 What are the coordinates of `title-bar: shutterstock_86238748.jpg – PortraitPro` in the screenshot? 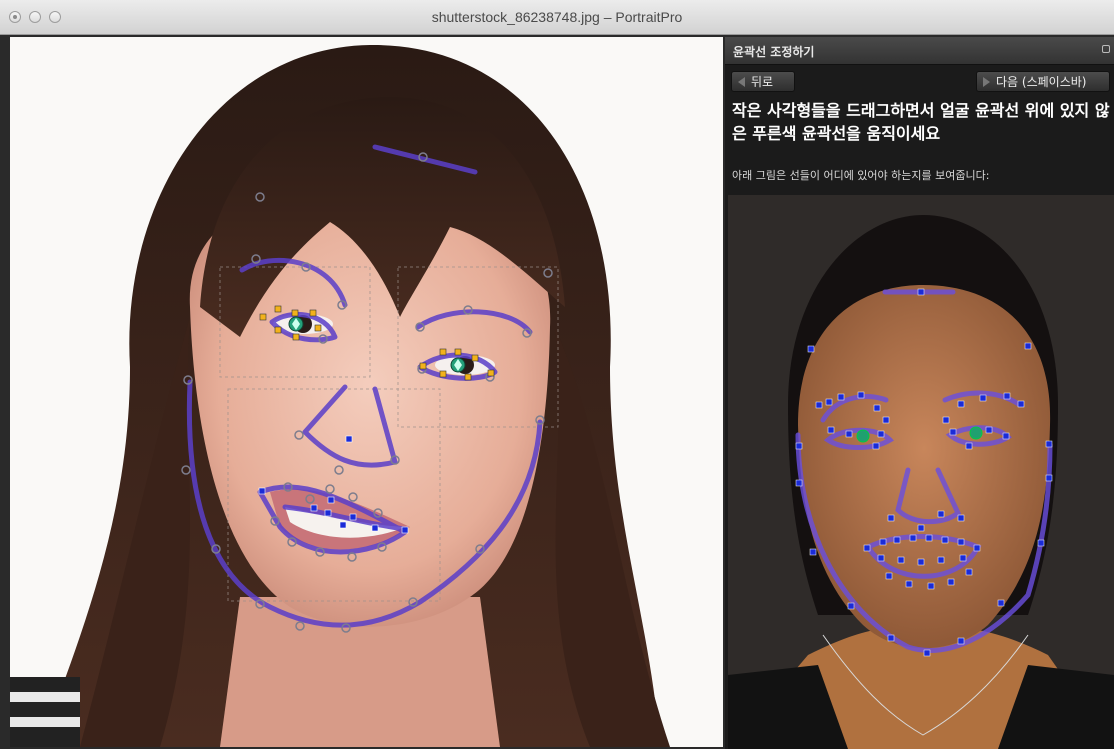 It's located at (557, 17).